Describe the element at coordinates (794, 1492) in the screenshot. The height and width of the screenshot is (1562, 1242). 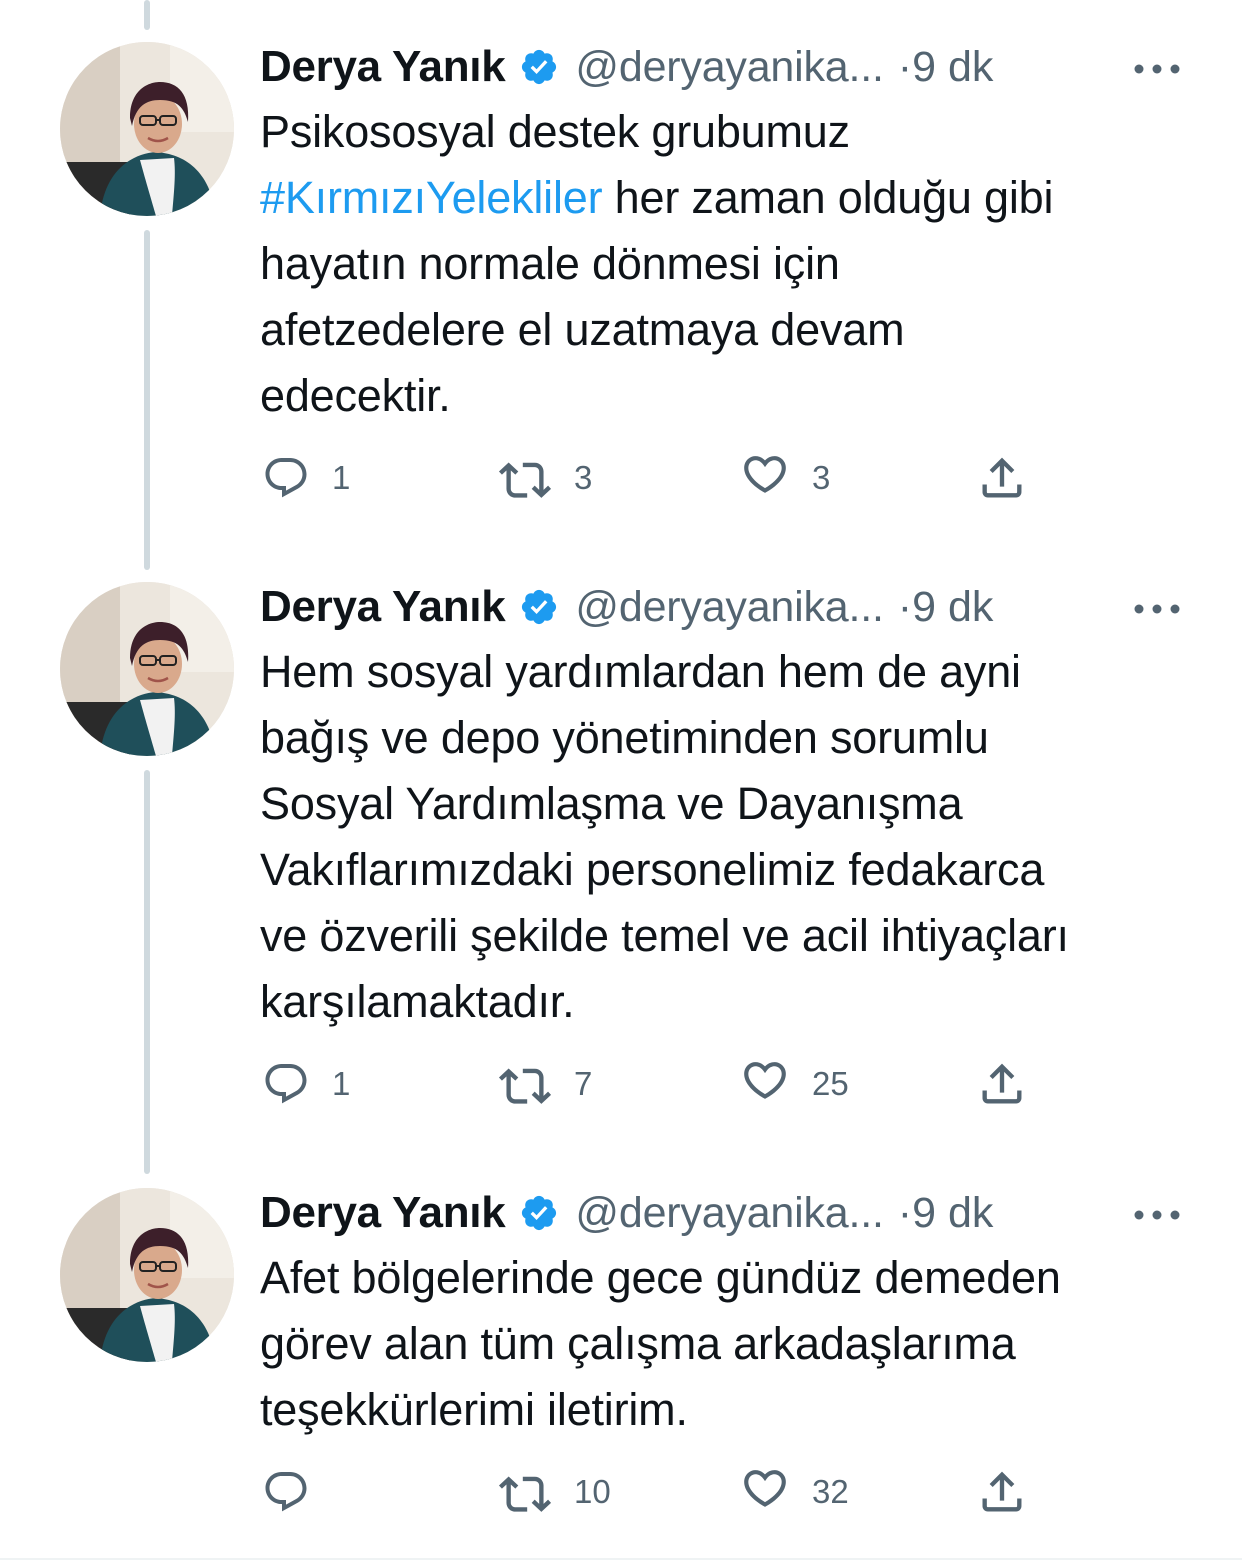
I see `like-button: 32` at that location.